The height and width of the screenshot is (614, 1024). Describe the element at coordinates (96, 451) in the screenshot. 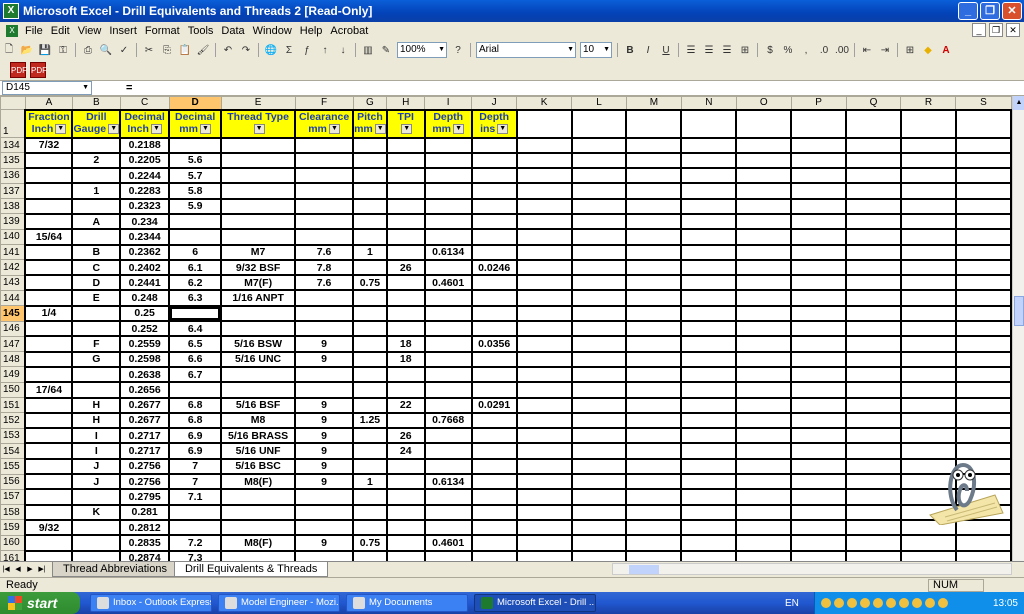

I see `cell: I` at that location.